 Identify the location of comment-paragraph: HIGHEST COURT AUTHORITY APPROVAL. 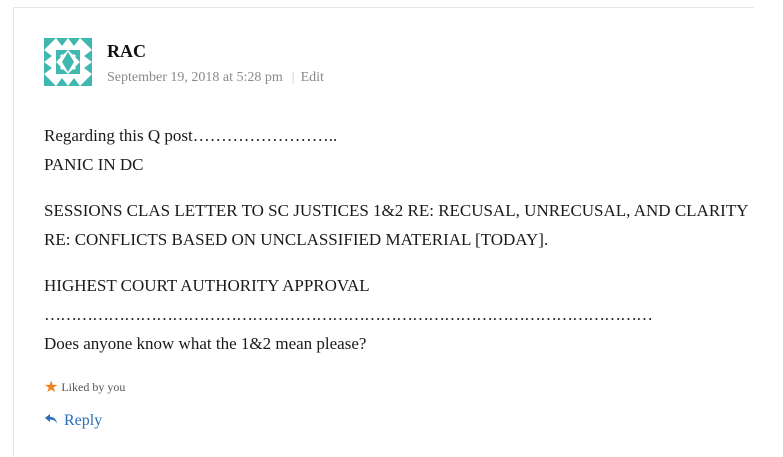
(207, 285).